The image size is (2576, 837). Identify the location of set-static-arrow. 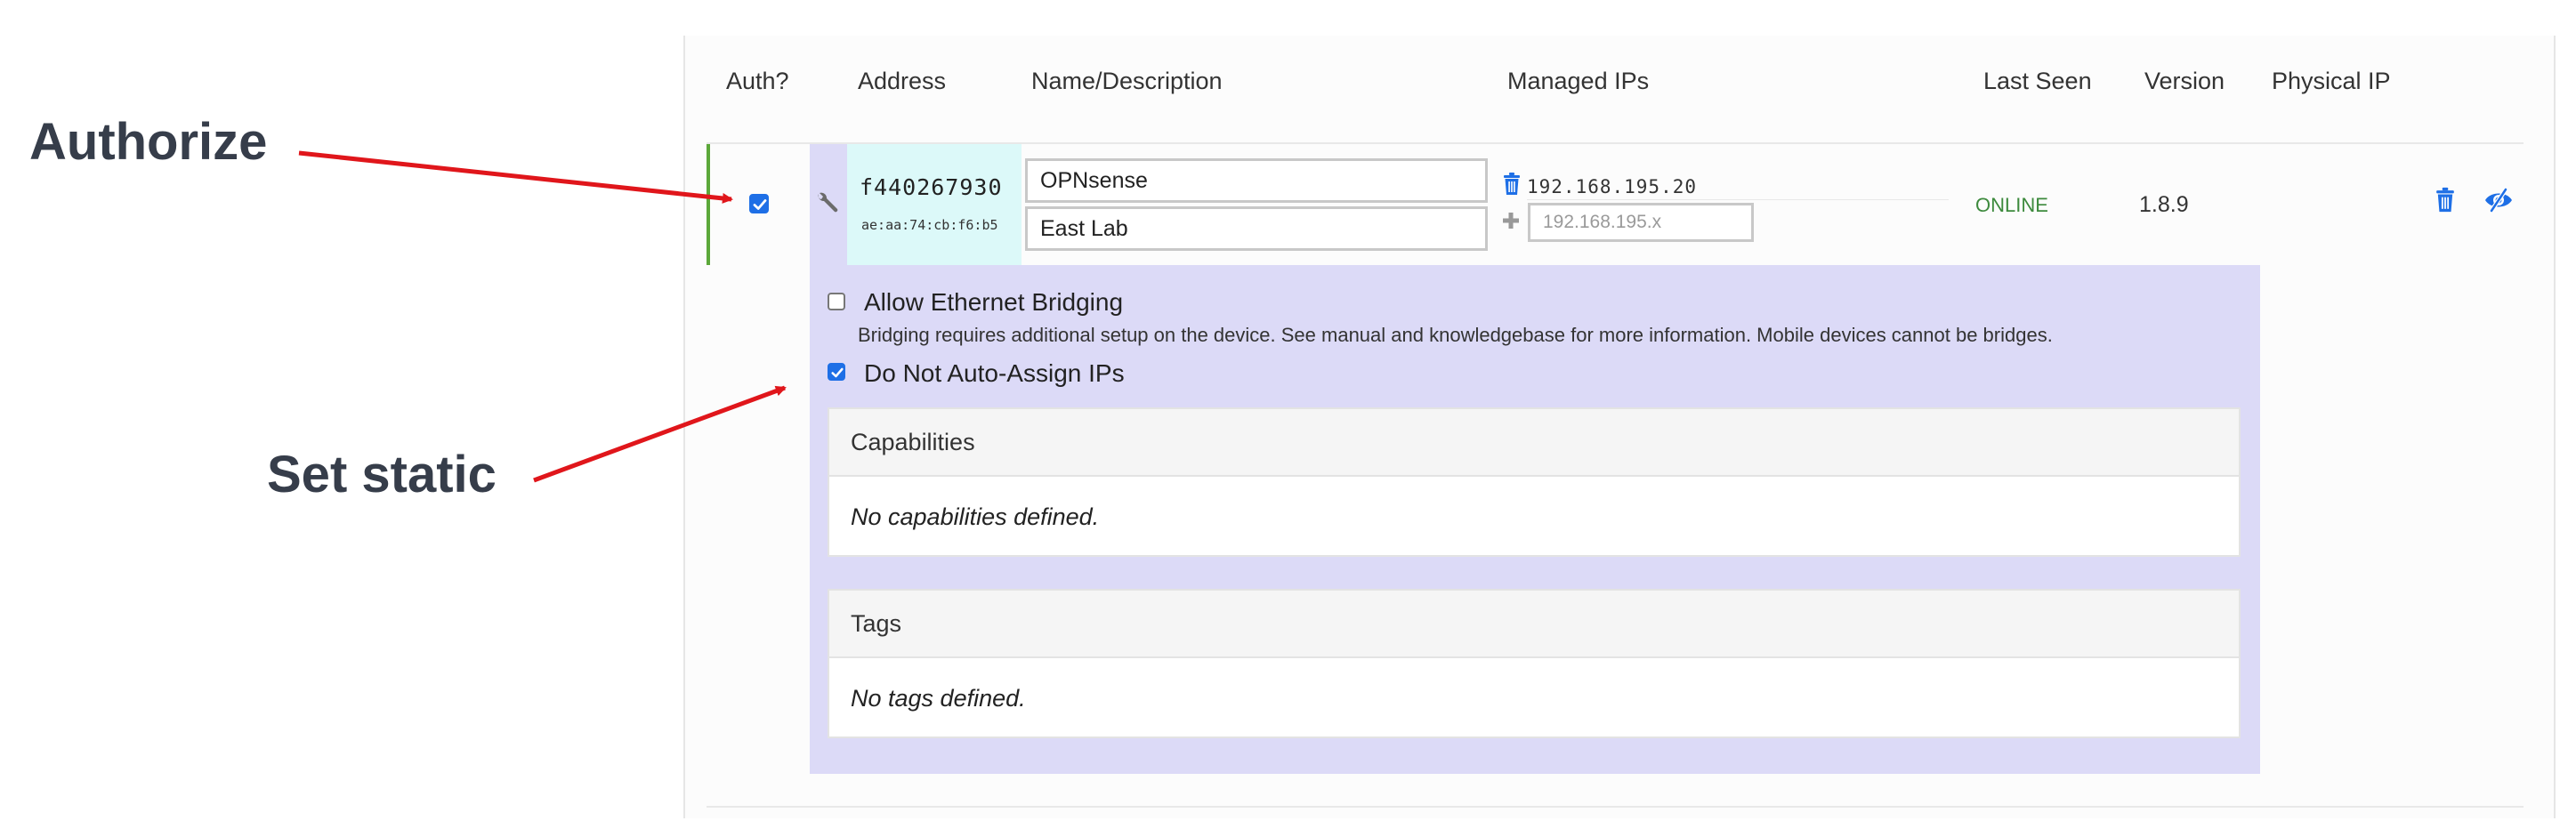
(660, 434).